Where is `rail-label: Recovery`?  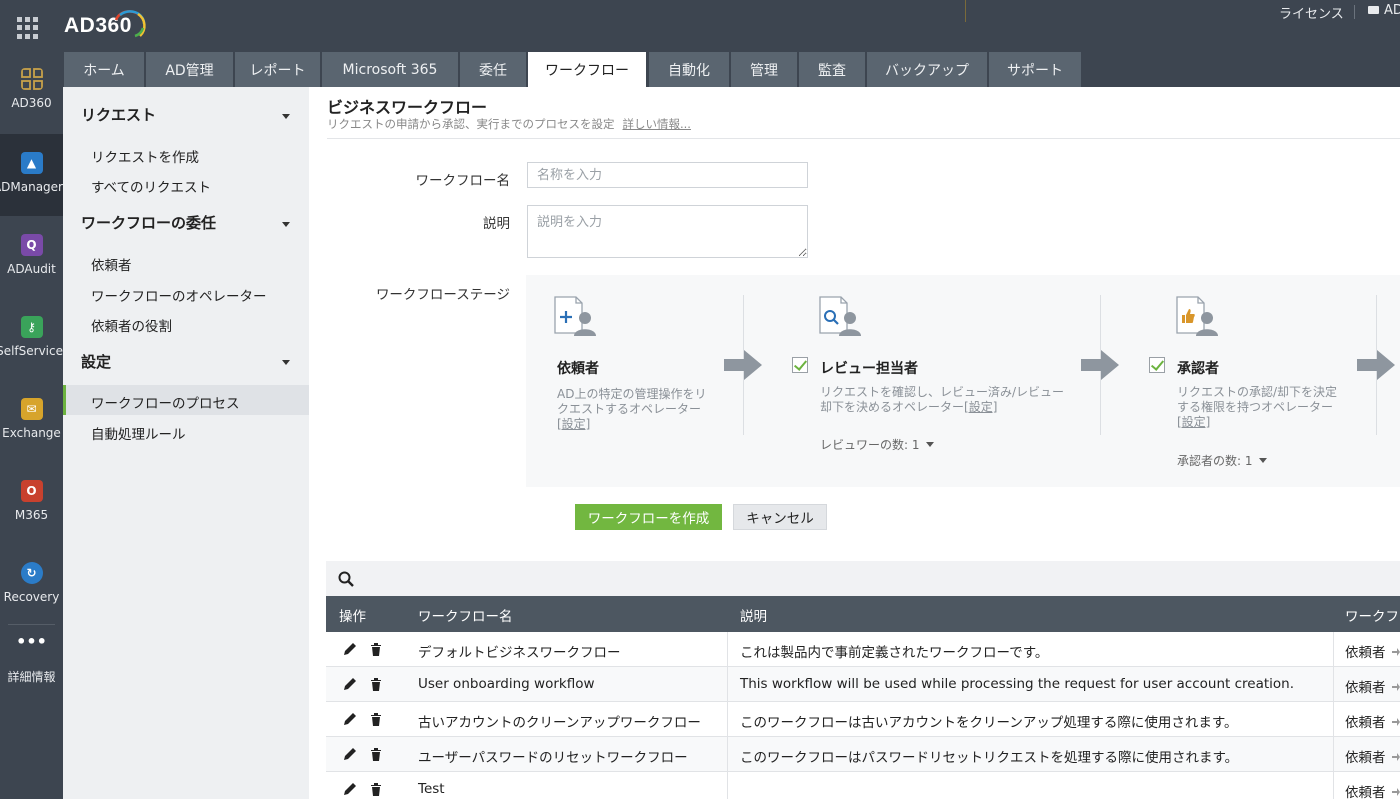
rail-label: Recovery is located at coordinates (31, 597).